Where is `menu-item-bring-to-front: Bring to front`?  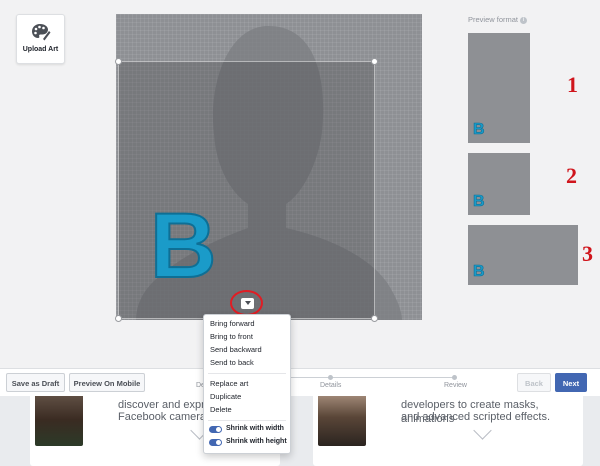
menu-item-bring-to-front: Bring to front is located at coordinates (231, 336).